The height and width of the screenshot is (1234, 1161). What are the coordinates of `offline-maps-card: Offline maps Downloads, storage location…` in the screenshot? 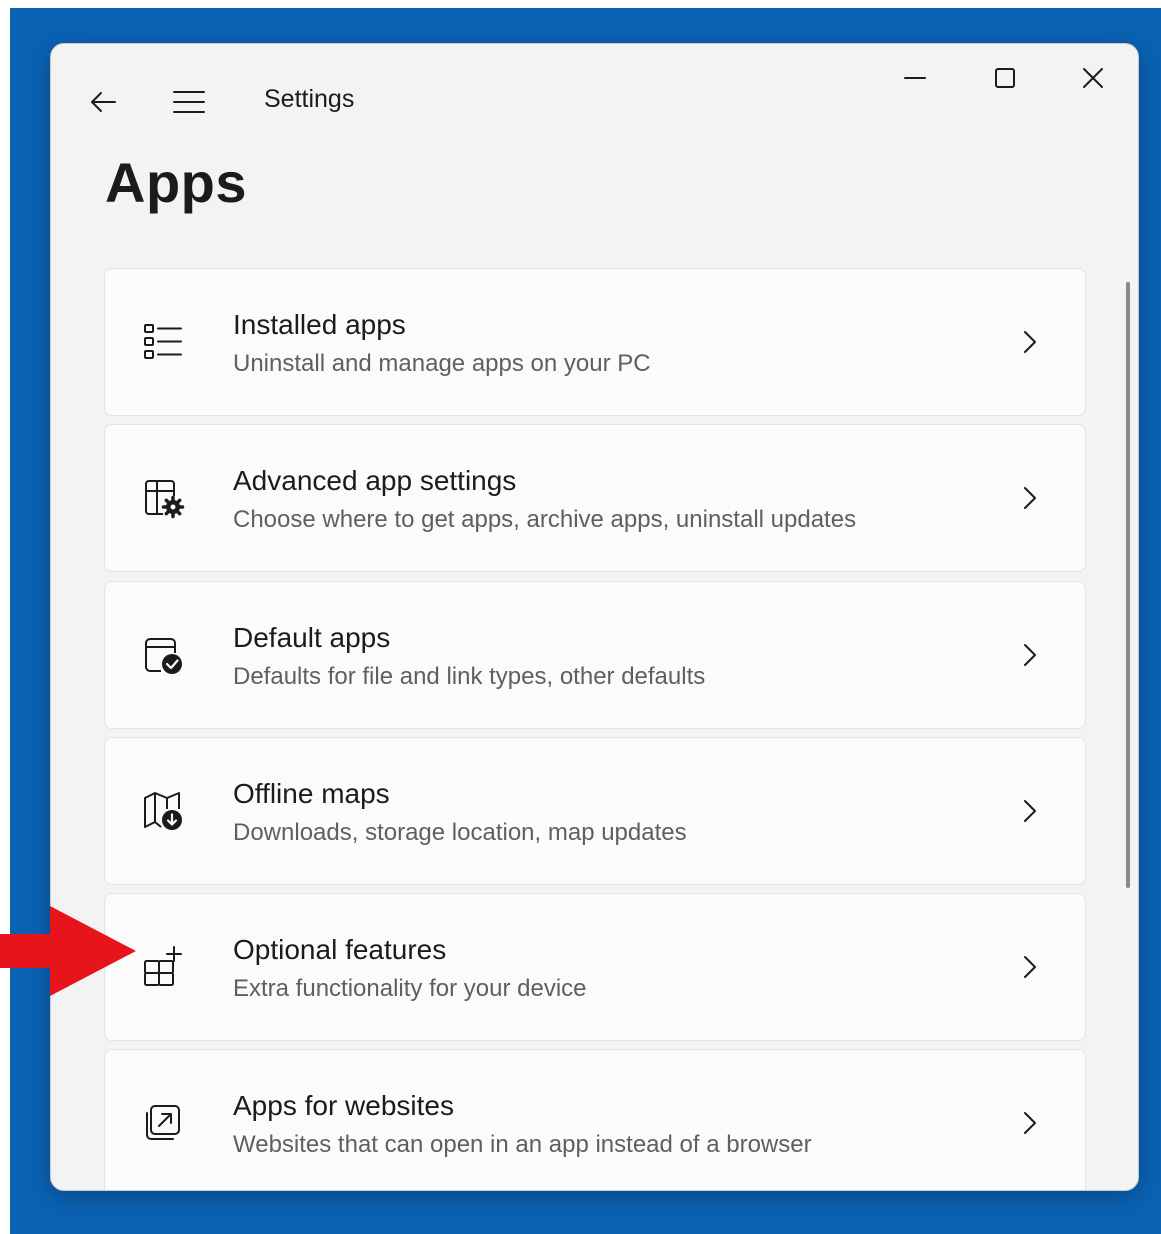 It's located at (595, 811).